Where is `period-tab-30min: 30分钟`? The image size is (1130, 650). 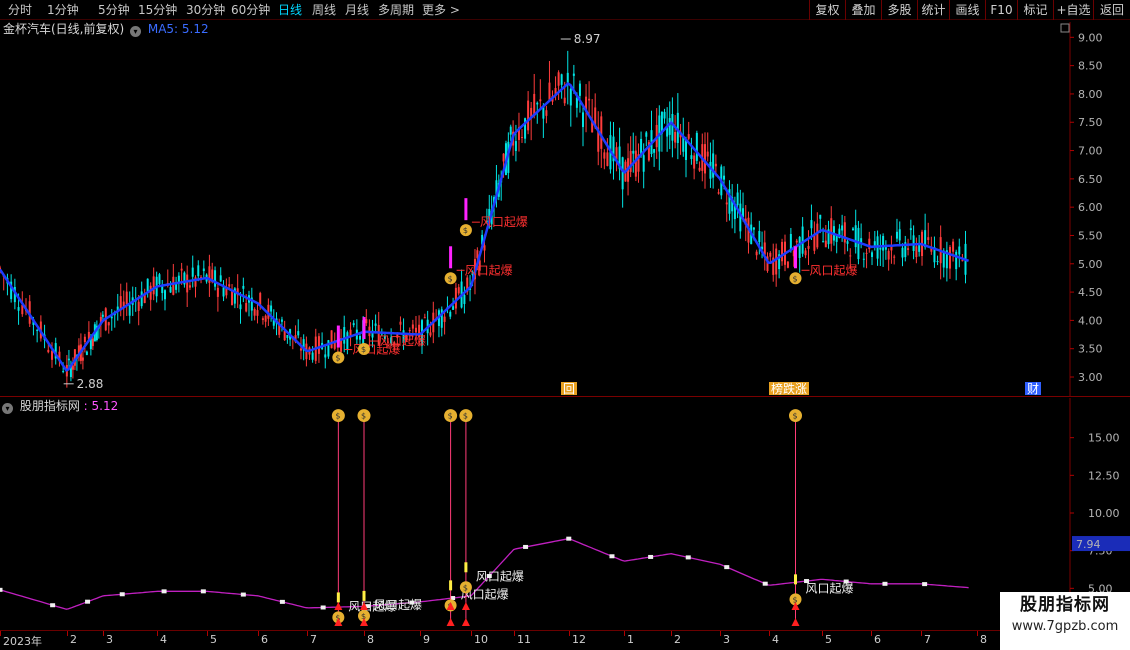
period-tab-30min: 30分钟 is located at coordinates (205, 10).